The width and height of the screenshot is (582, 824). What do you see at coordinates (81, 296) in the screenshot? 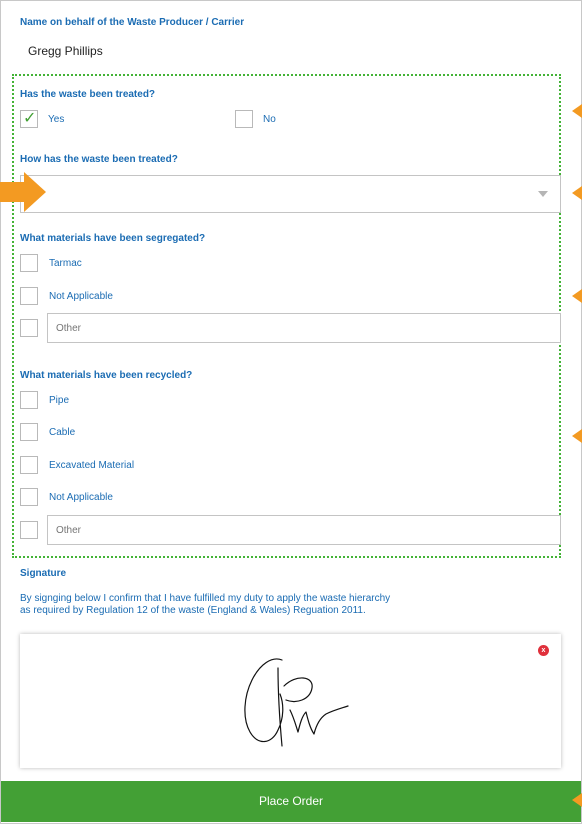
I see `segregated-not-applicable-label: Not Applicable` at bounding box center [81, 296].